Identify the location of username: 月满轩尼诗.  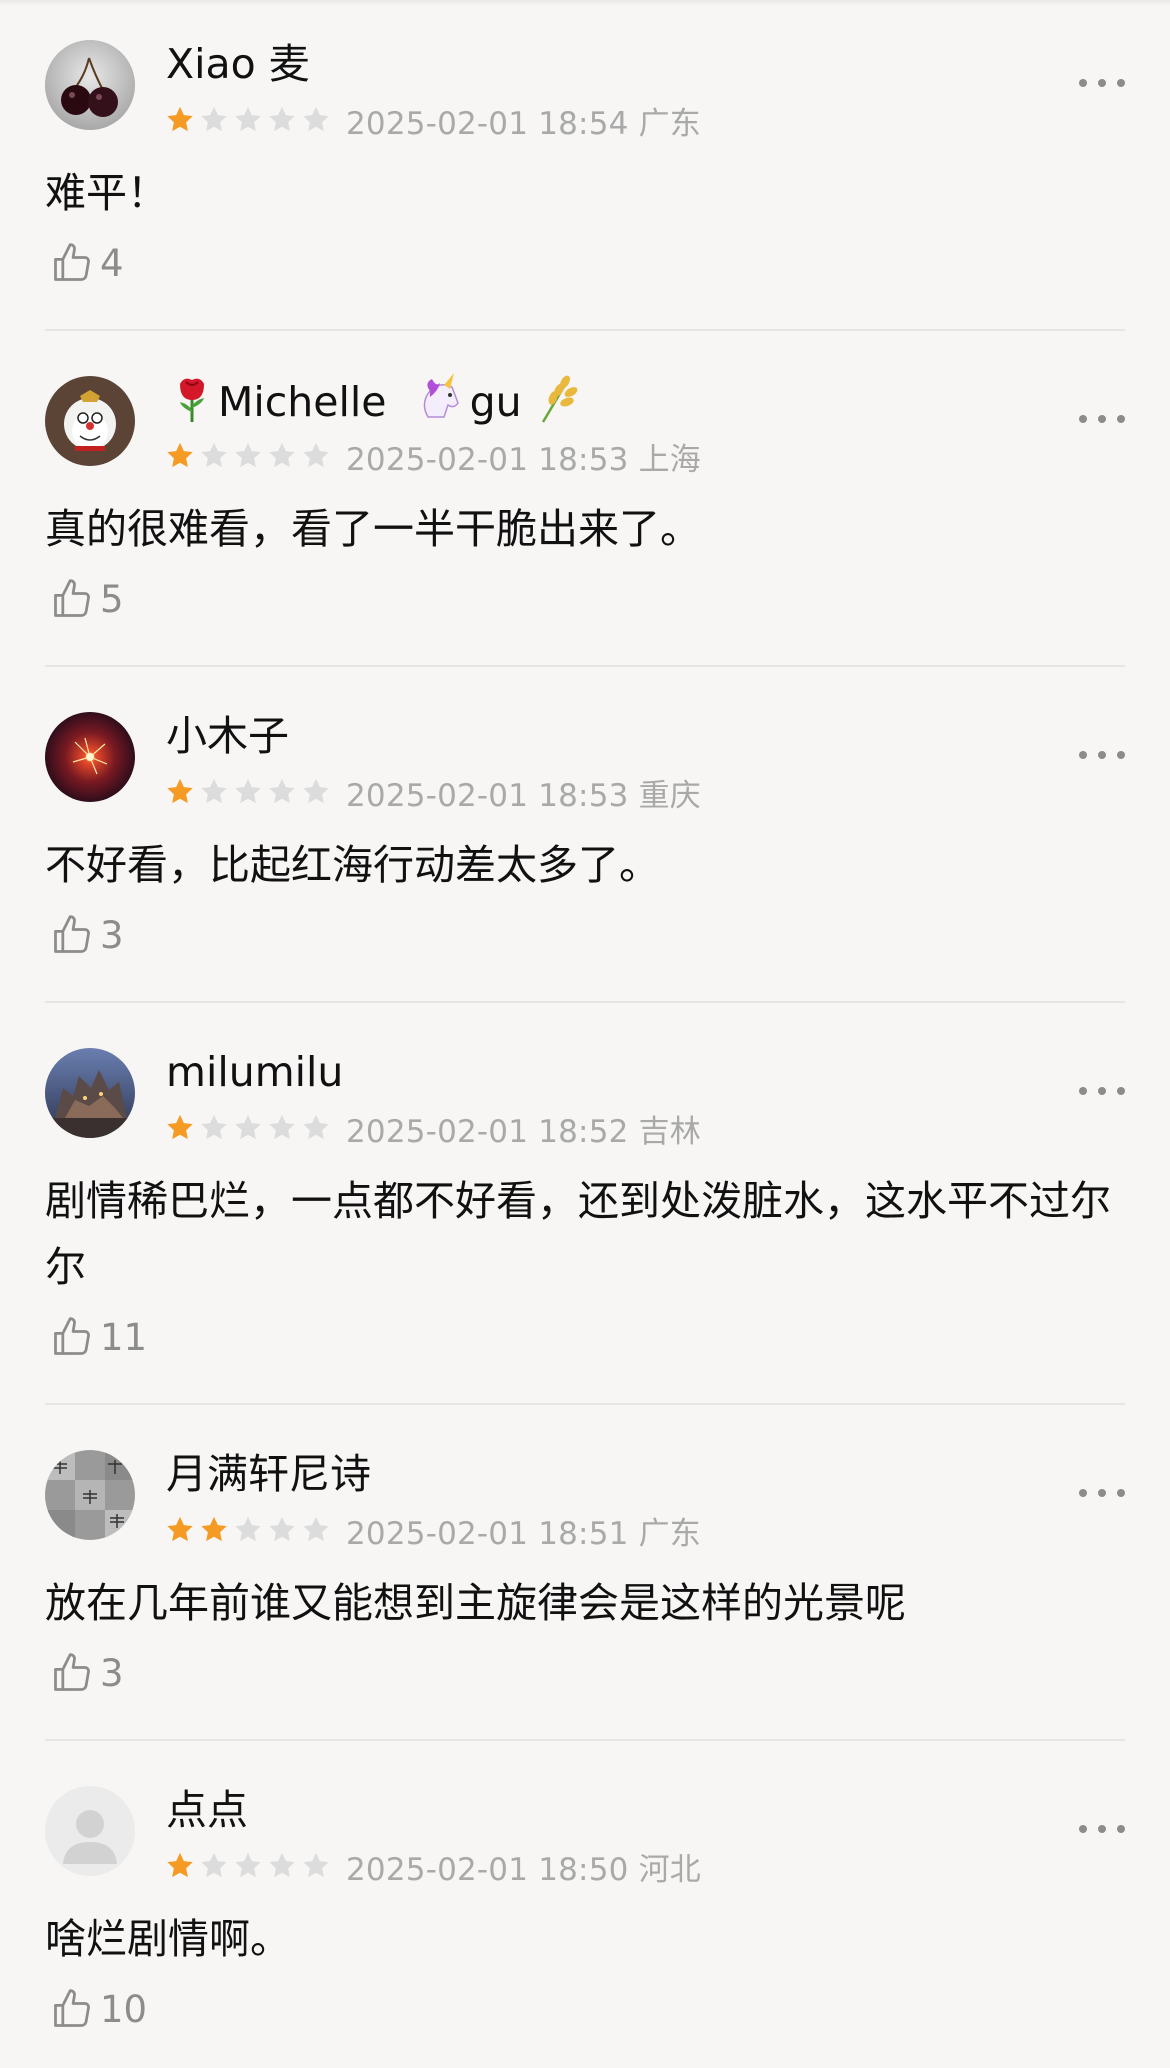
(268, 1474).